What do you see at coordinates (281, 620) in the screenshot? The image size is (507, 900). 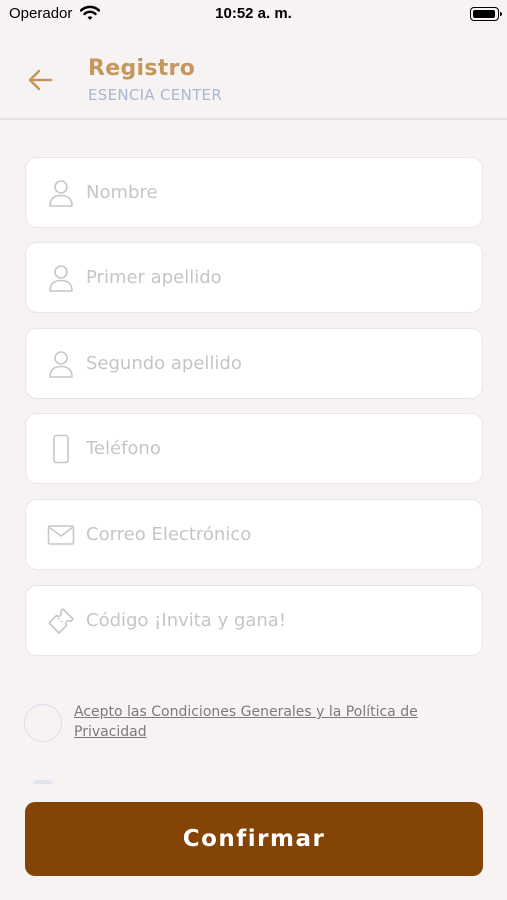 I see `codigo-input` at bounding box center [281, 620].